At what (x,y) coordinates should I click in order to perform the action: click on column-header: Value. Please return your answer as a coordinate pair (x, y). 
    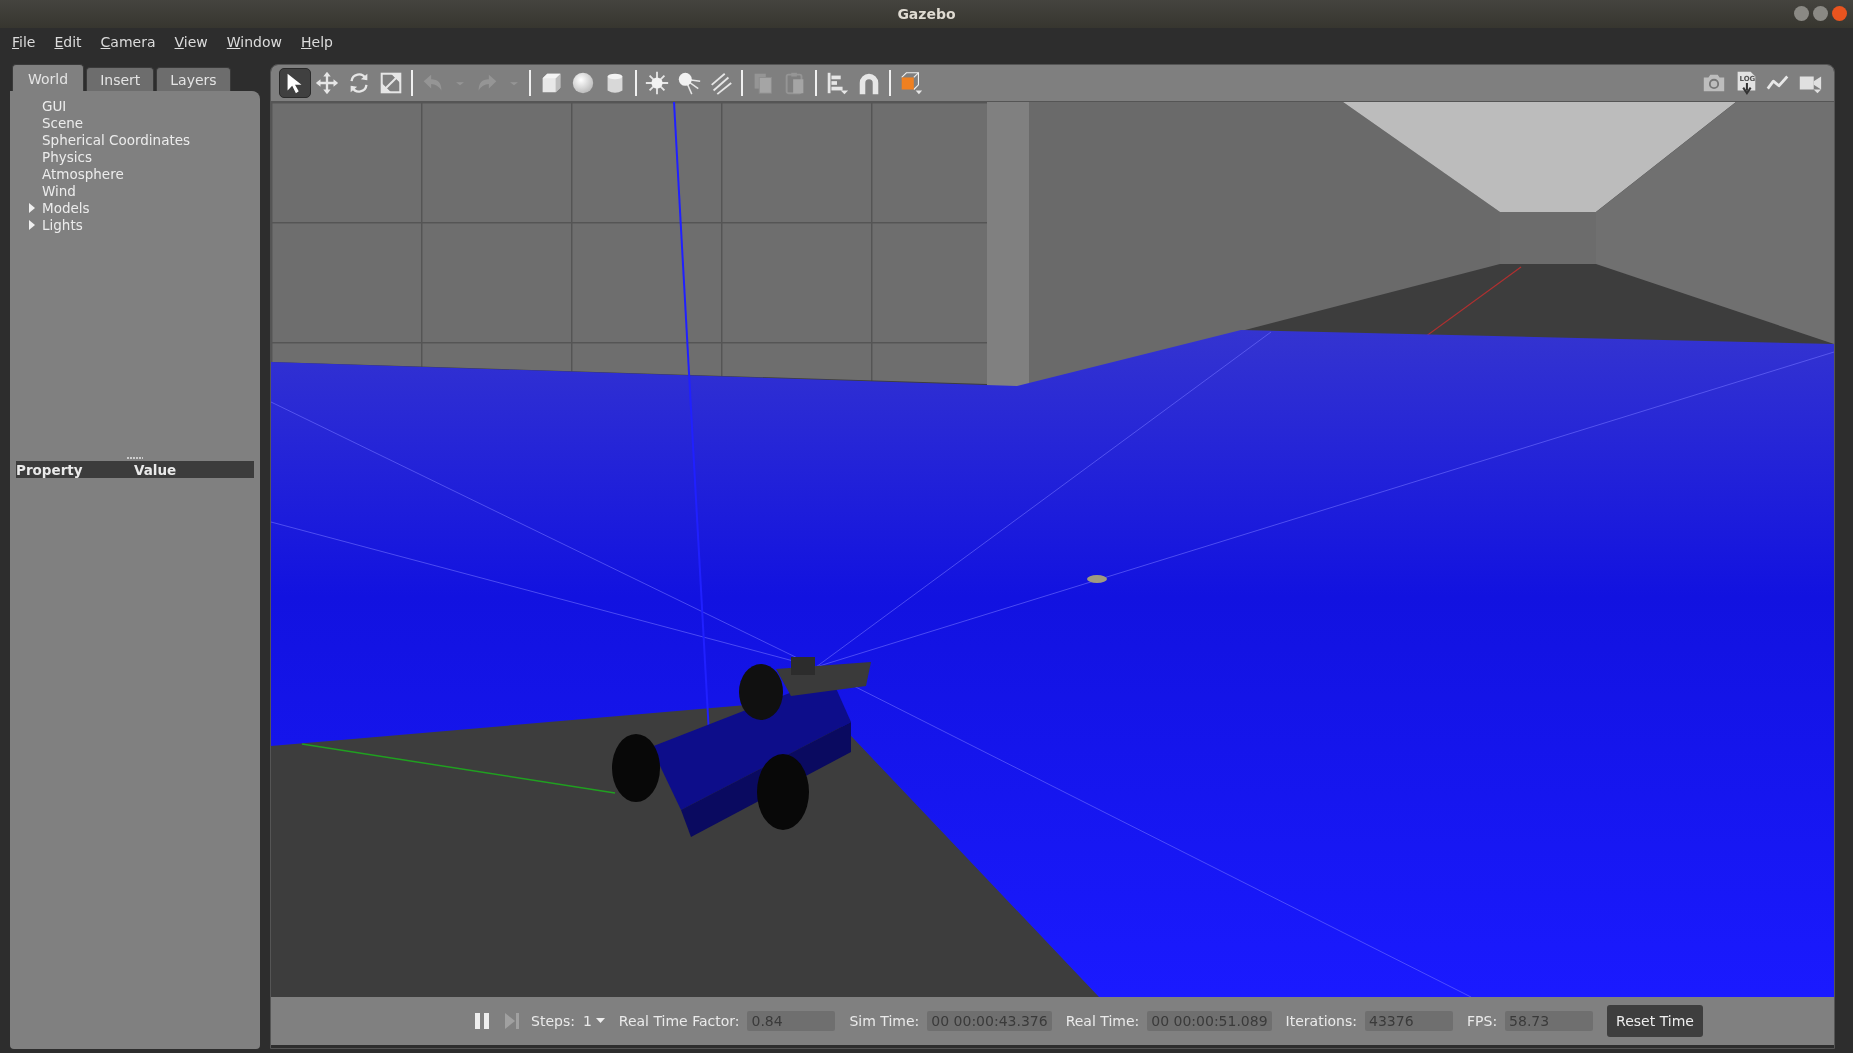
    Looking at the image, I should click on (156, 469).